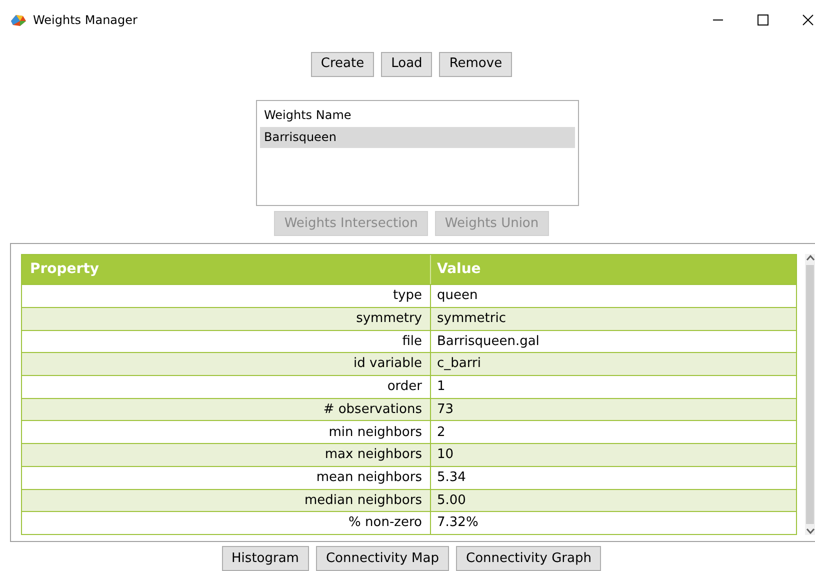  What do you see at coordinates (417, 137) in the screenshot?
I see `list-item: Barrisqueen` at bounding box center [417, 137].